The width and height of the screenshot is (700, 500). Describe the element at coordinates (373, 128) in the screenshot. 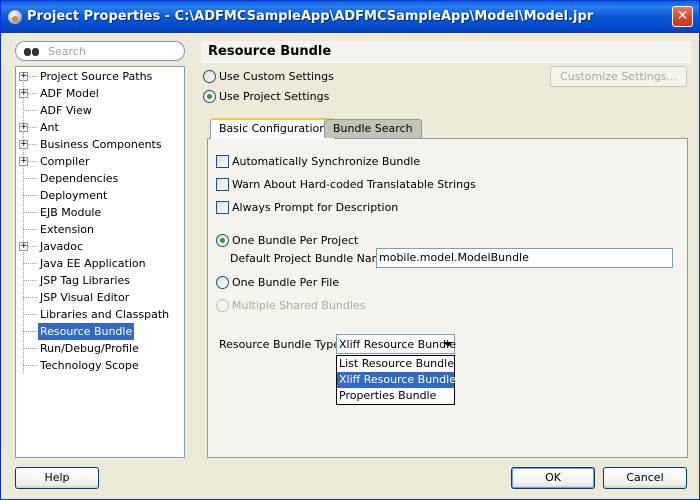

I see `tab-bundle-search: Bundle Search` at that location.